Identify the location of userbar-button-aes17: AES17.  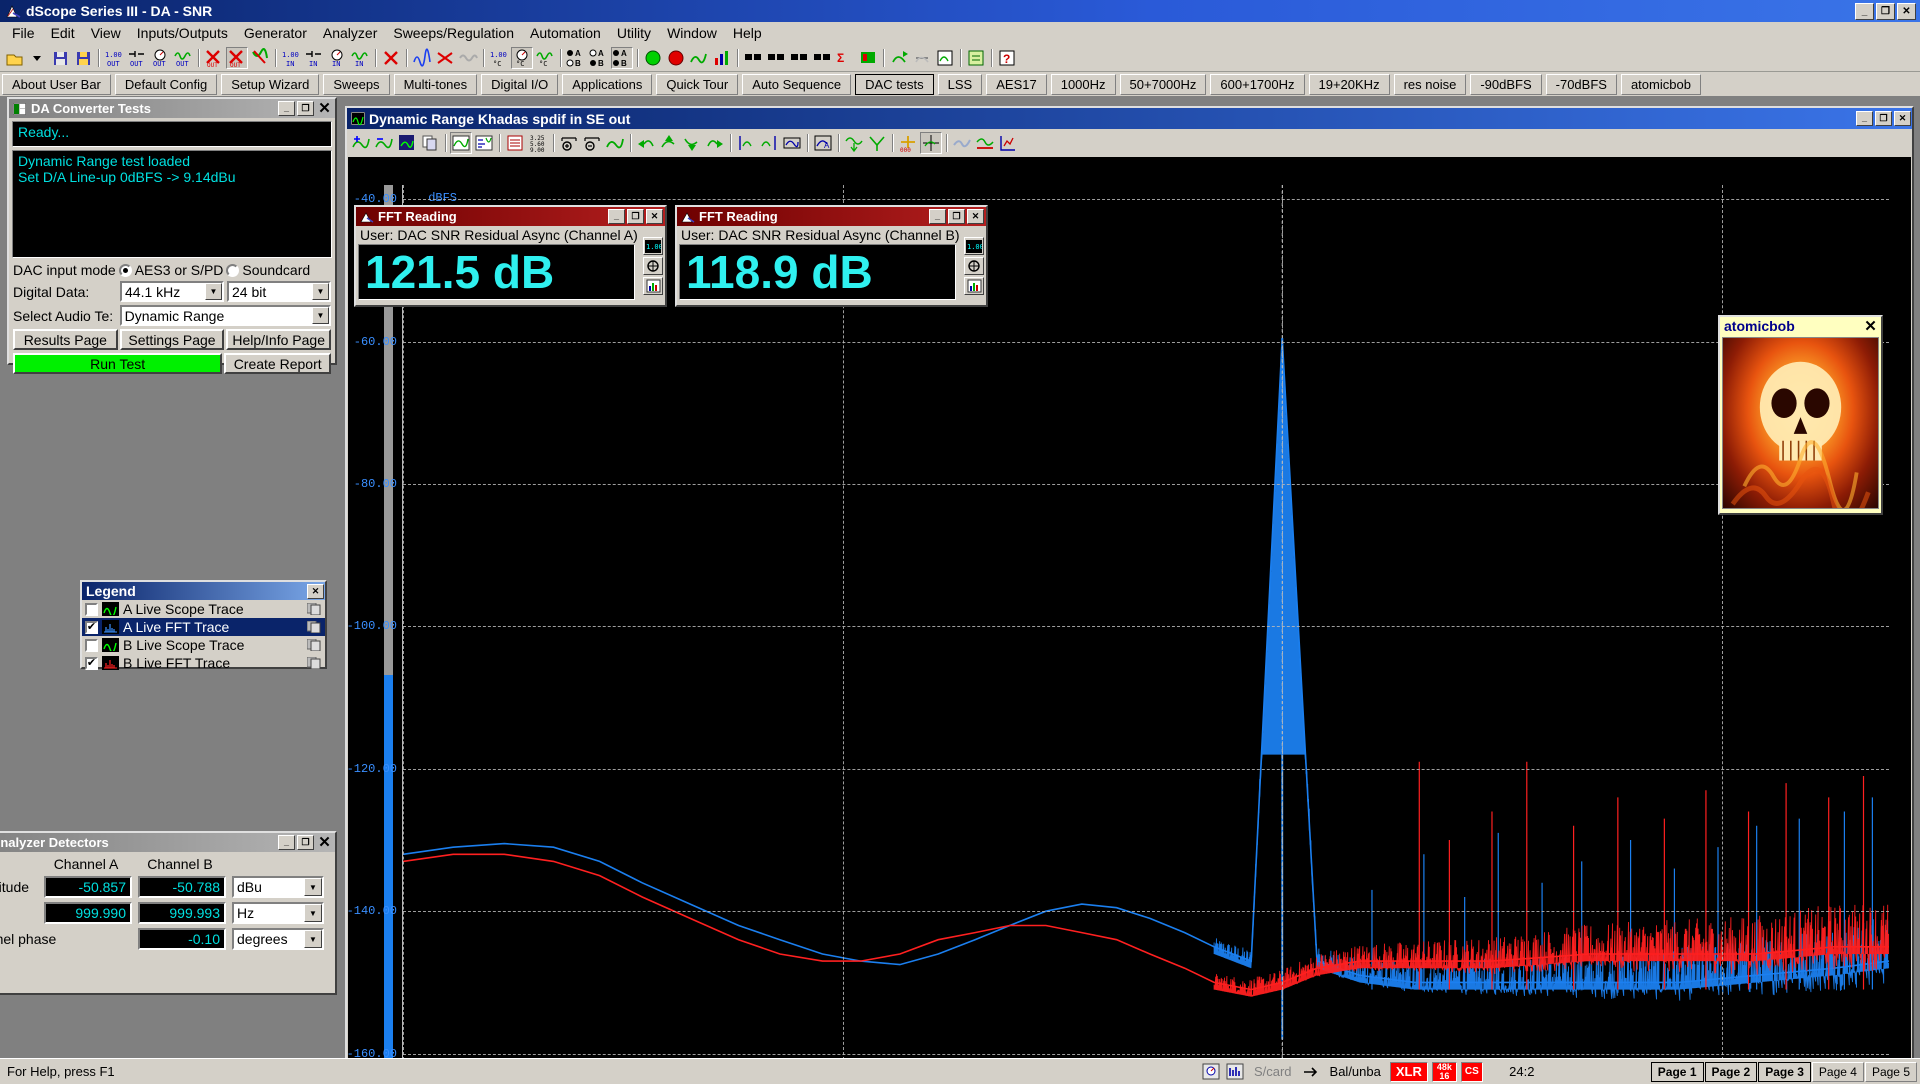
(1016, 84).